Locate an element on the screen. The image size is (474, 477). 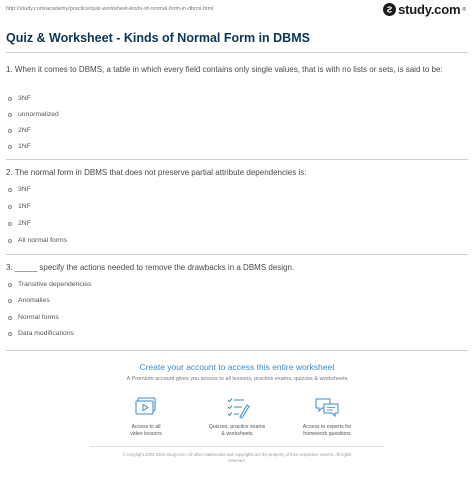
question-2-option-4: All normal forms is located at coordinates (37, 240).